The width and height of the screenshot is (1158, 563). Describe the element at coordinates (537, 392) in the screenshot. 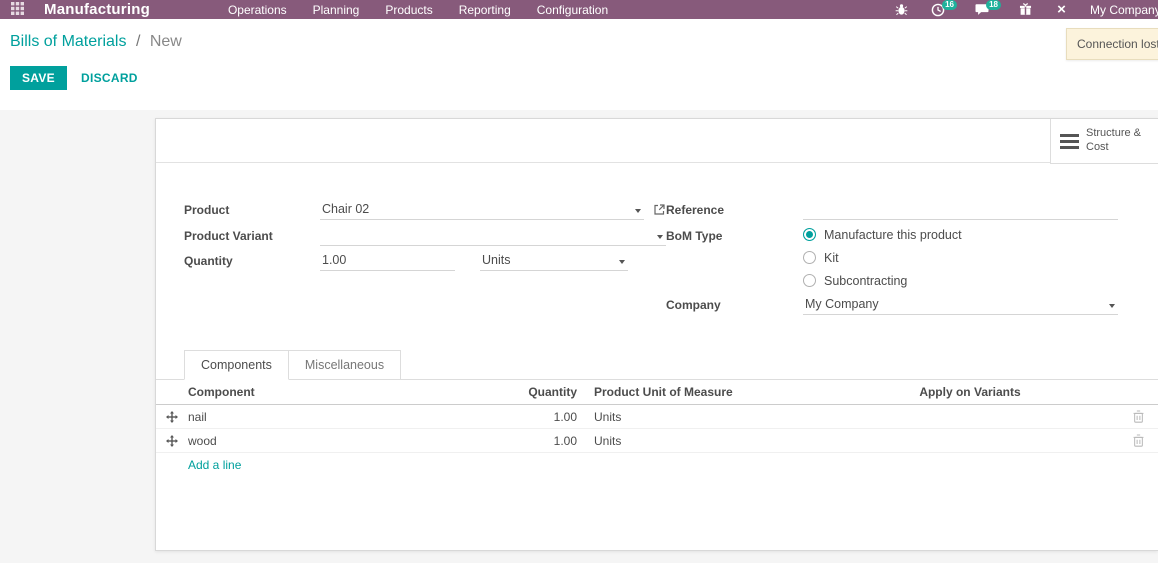

I see `header-quantity: Quantity` at that location.